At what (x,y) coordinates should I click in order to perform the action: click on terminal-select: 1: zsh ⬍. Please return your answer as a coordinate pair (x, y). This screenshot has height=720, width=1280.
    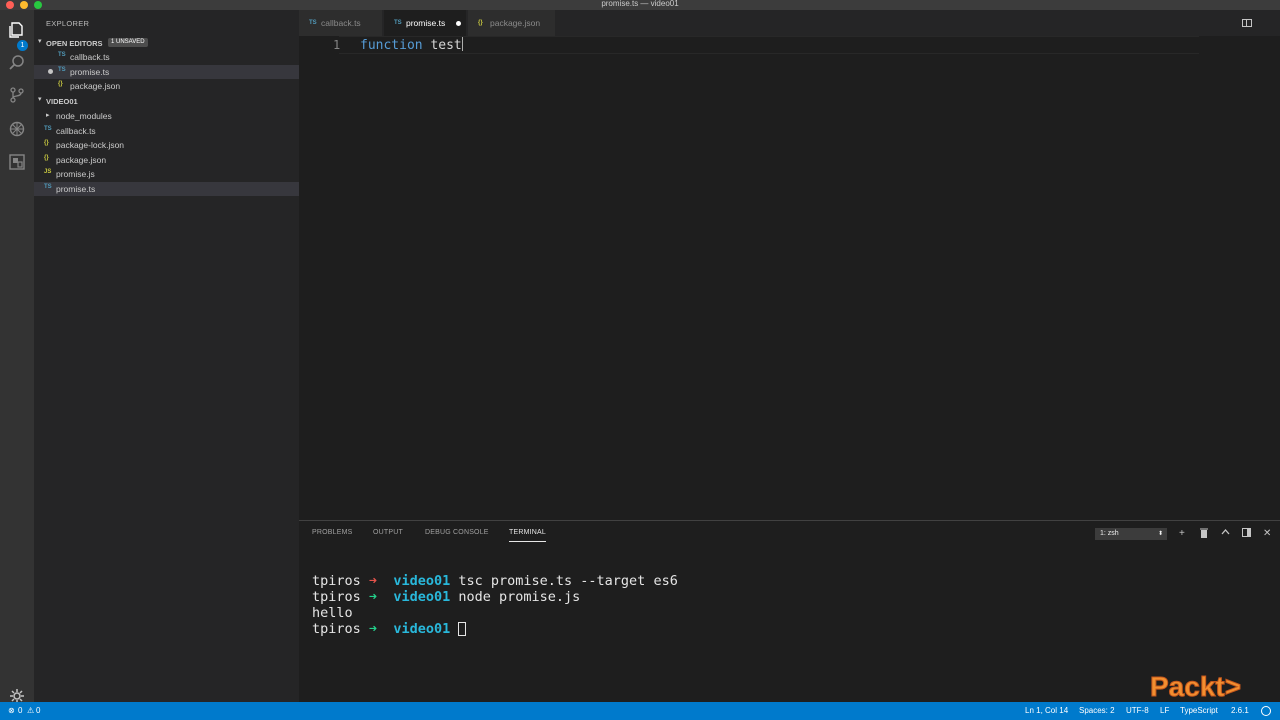
    Looking at the image, I should click on (1131, 534).